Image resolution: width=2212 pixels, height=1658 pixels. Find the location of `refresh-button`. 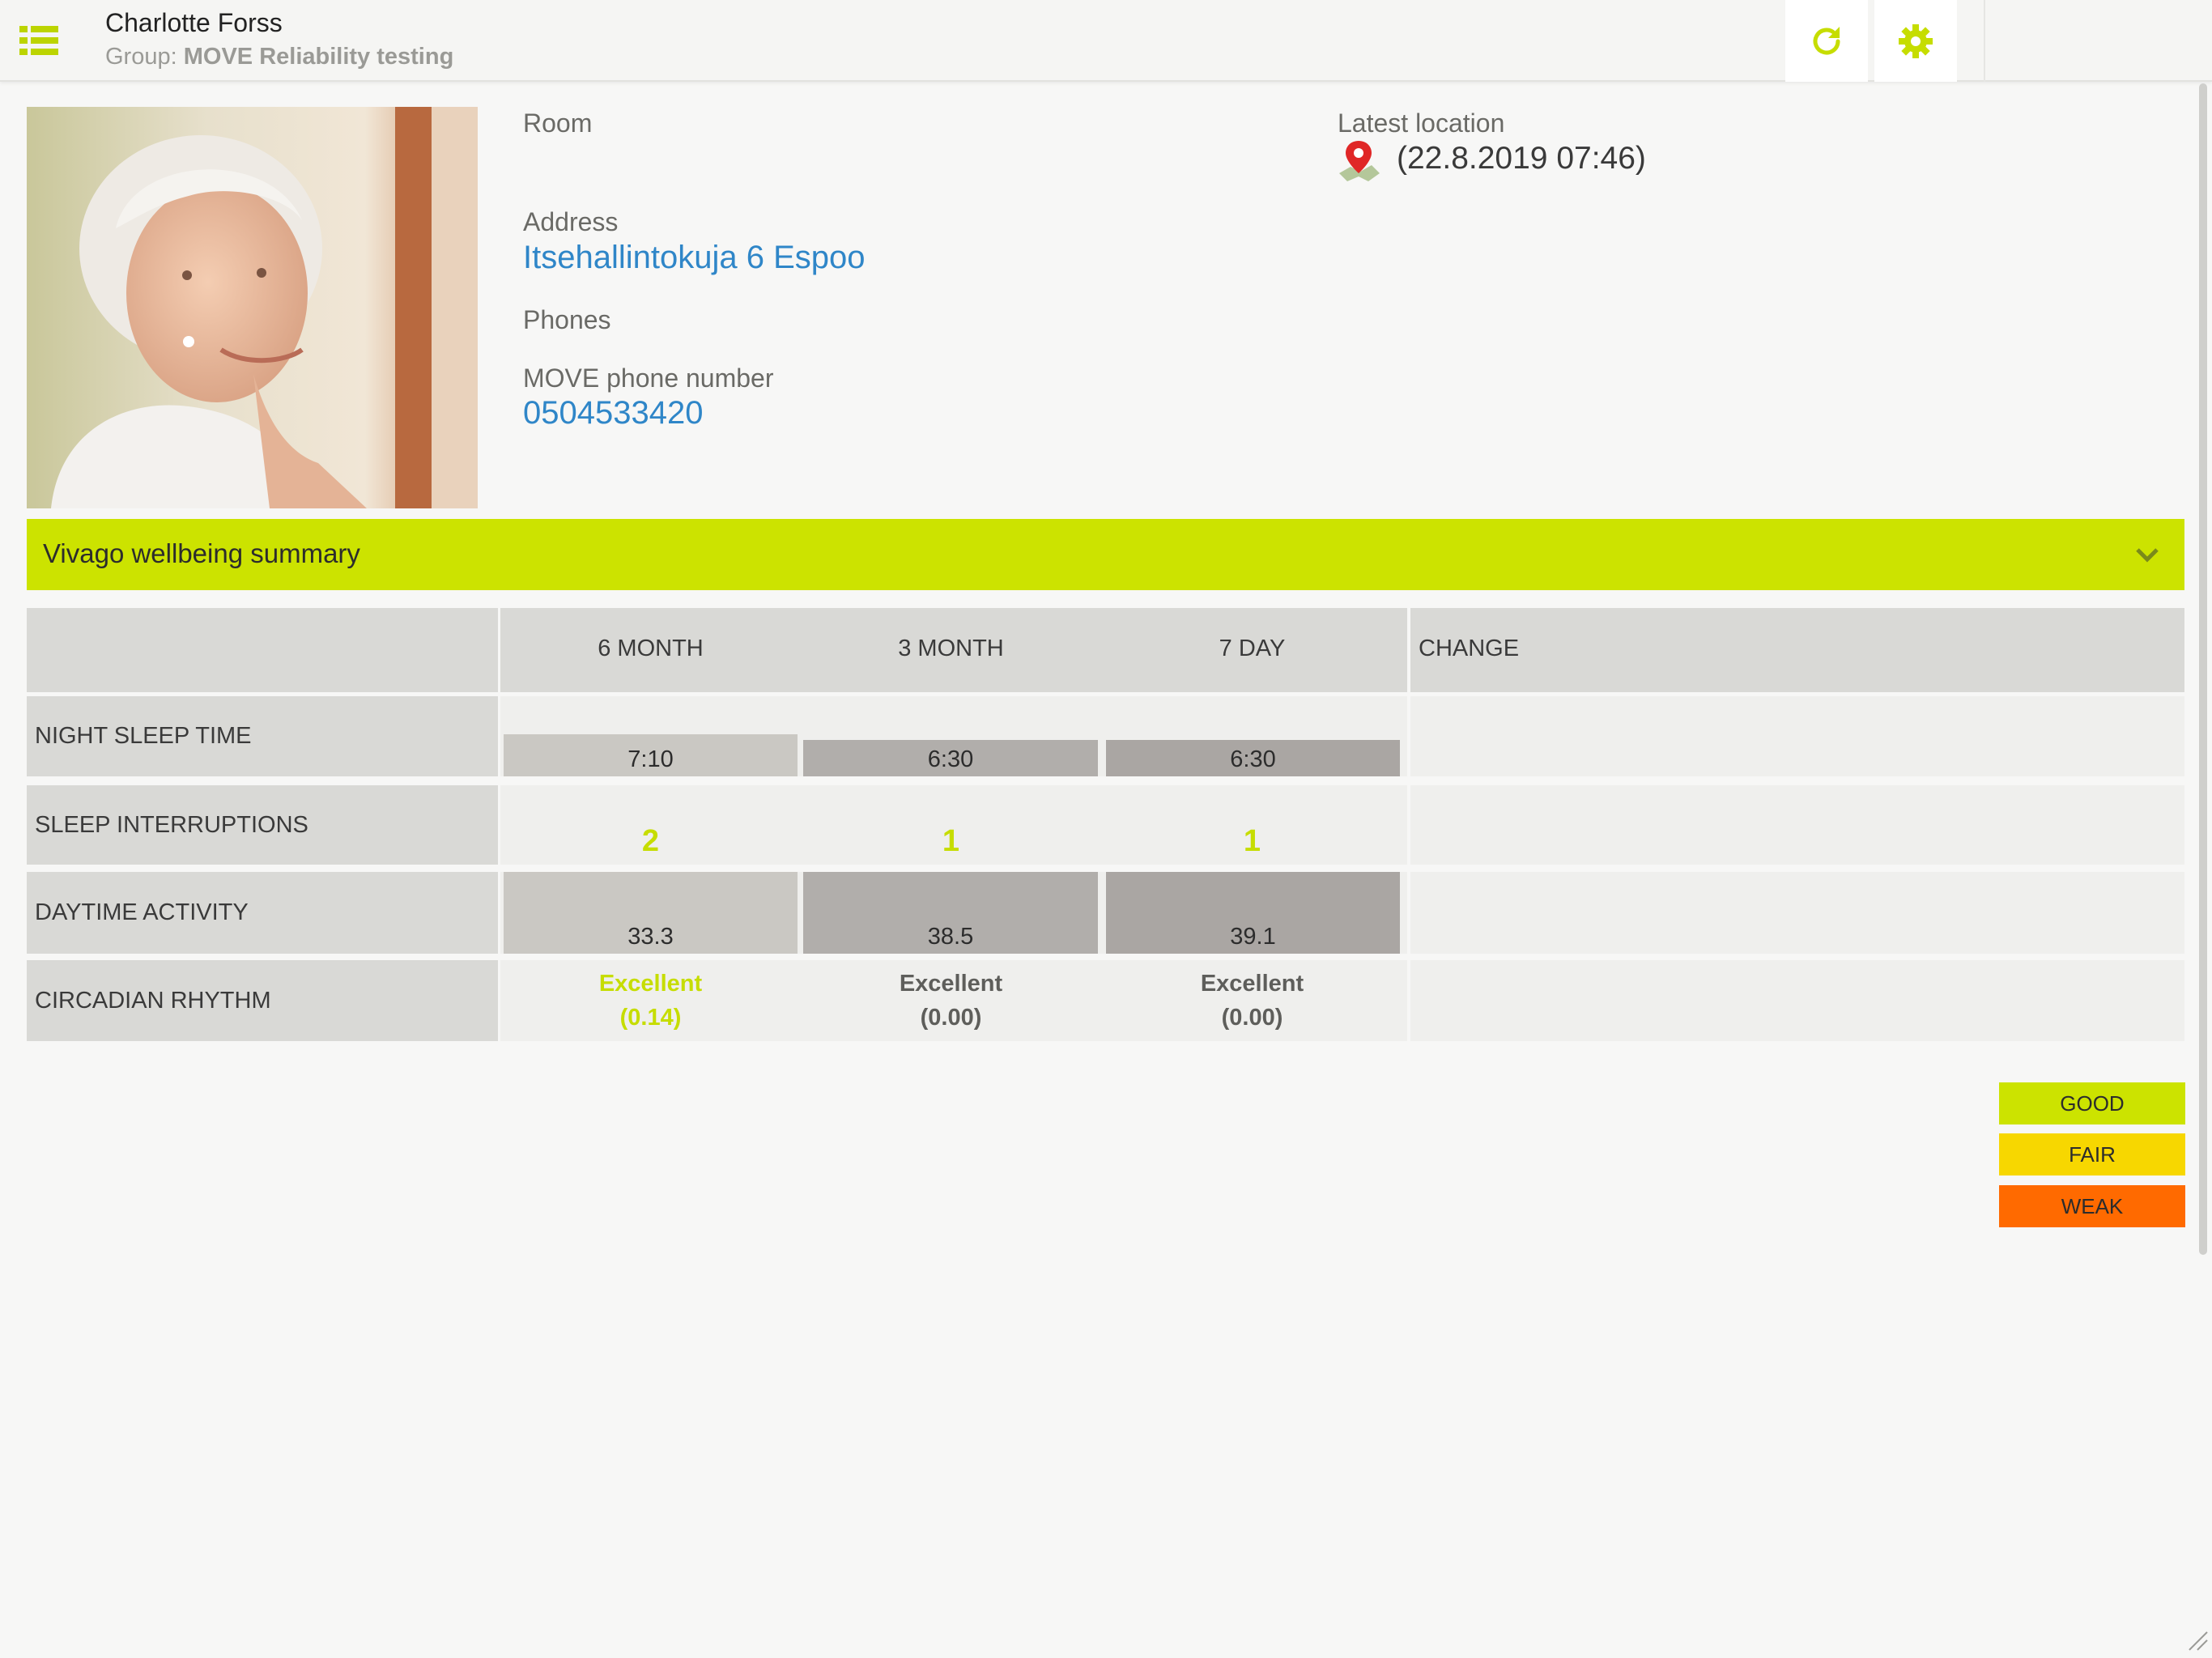

refresh-button is located at coordinates (1827, 41).